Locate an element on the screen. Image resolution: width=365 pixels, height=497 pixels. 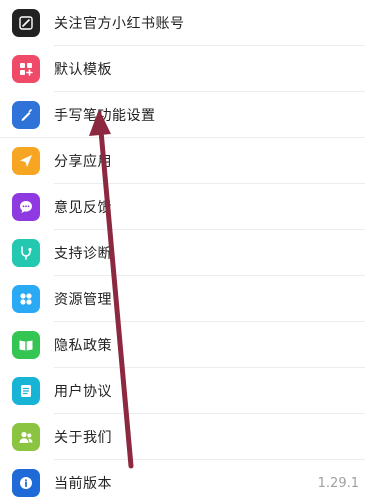
menu-item-privacy-policy: 隐私政策 is located at coordinates (182, 345).